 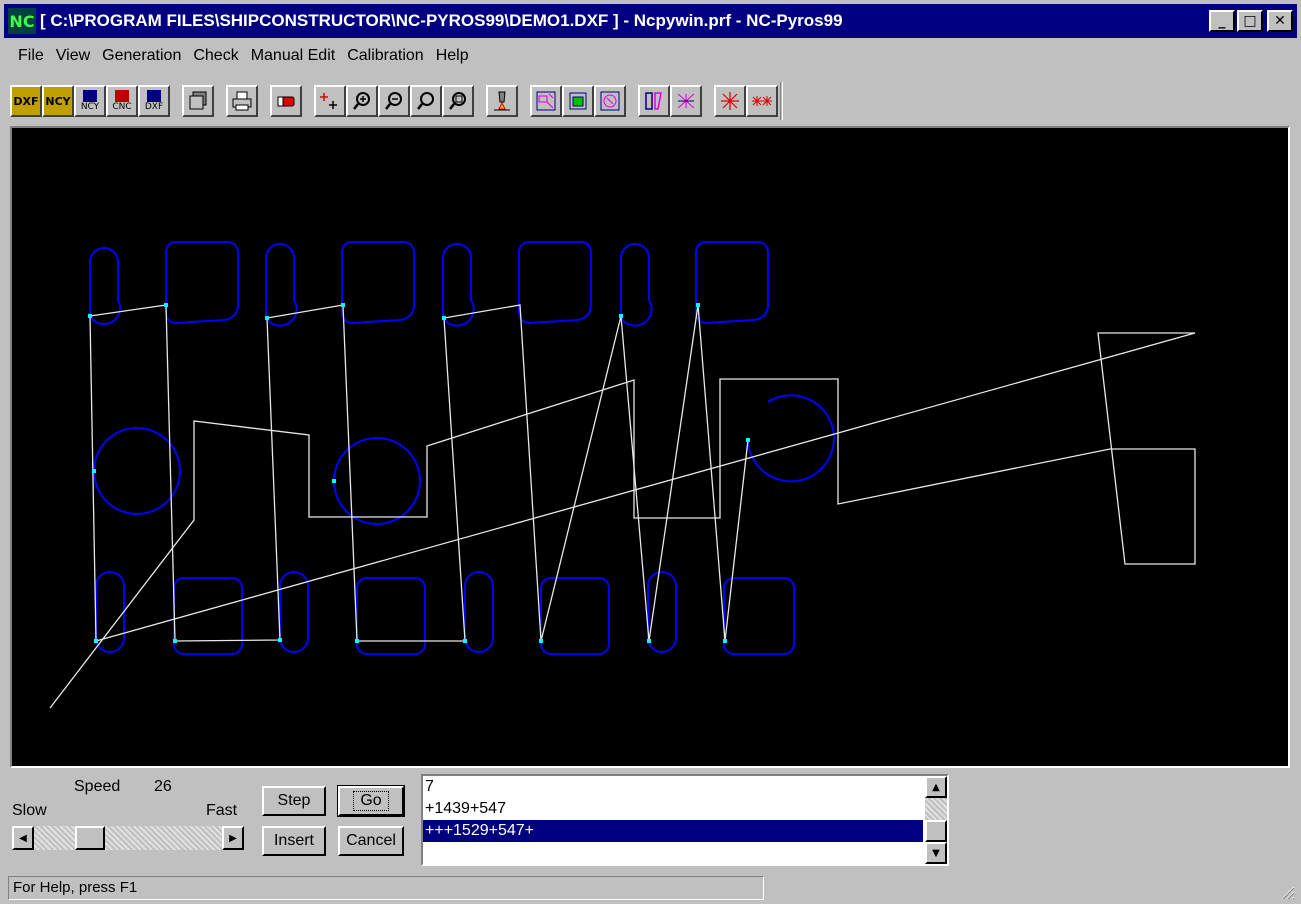 I want to click on menu-generation: Generation, so click(x=141, y=56).